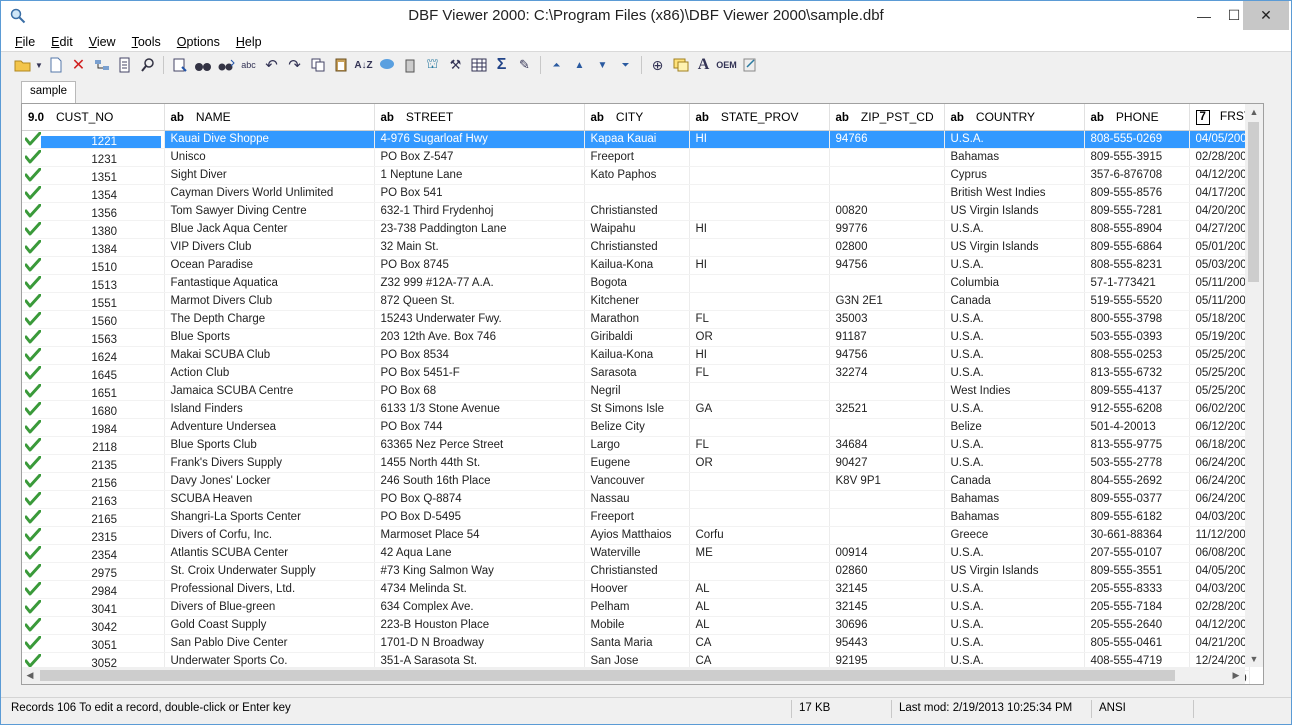 This screenshot has width=1292, height=725. What do you see at coordinates (1137, 193) in the screenshot?
I see `cell-phone: 809-555-8576` at bounding box center [1137, 193].